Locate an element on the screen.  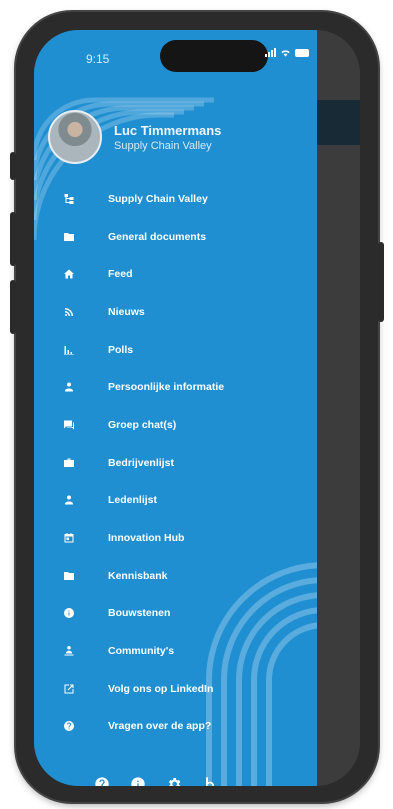
chat-icon is located at coordinates (69, 425).